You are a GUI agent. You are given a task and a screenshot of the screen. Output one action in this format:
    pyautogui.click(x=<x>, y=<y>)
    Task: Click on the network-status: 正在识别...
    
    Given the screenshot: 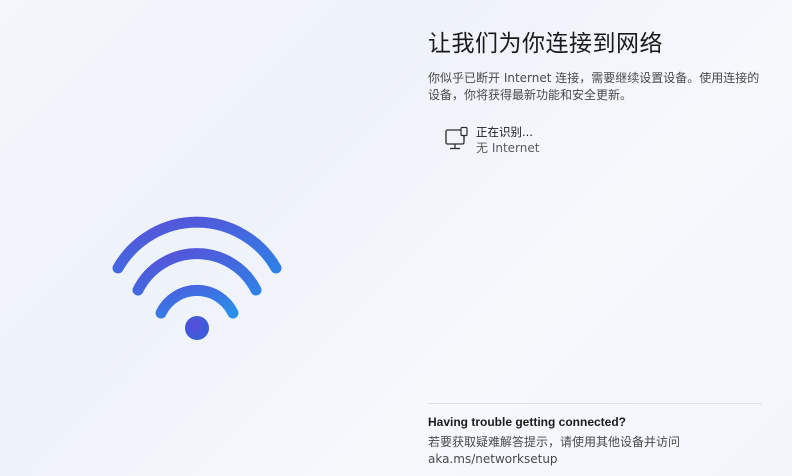 What is the action you would take?
    pyautogui.click(x=504, y=132)
    